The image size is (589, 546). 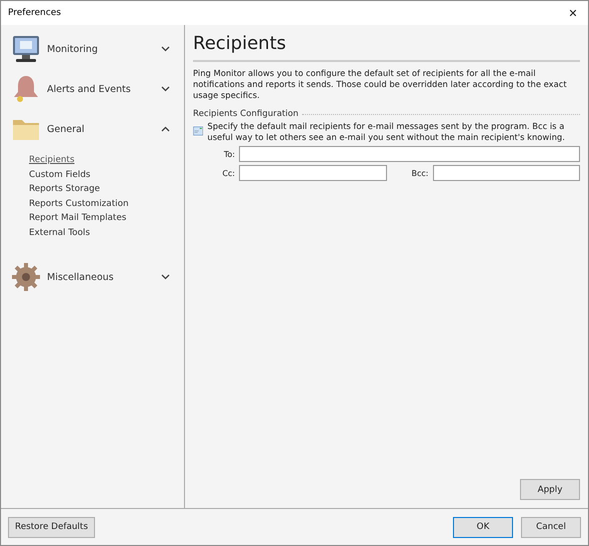 I want to click on page-title: Recipients, so click(x=386, y=46).